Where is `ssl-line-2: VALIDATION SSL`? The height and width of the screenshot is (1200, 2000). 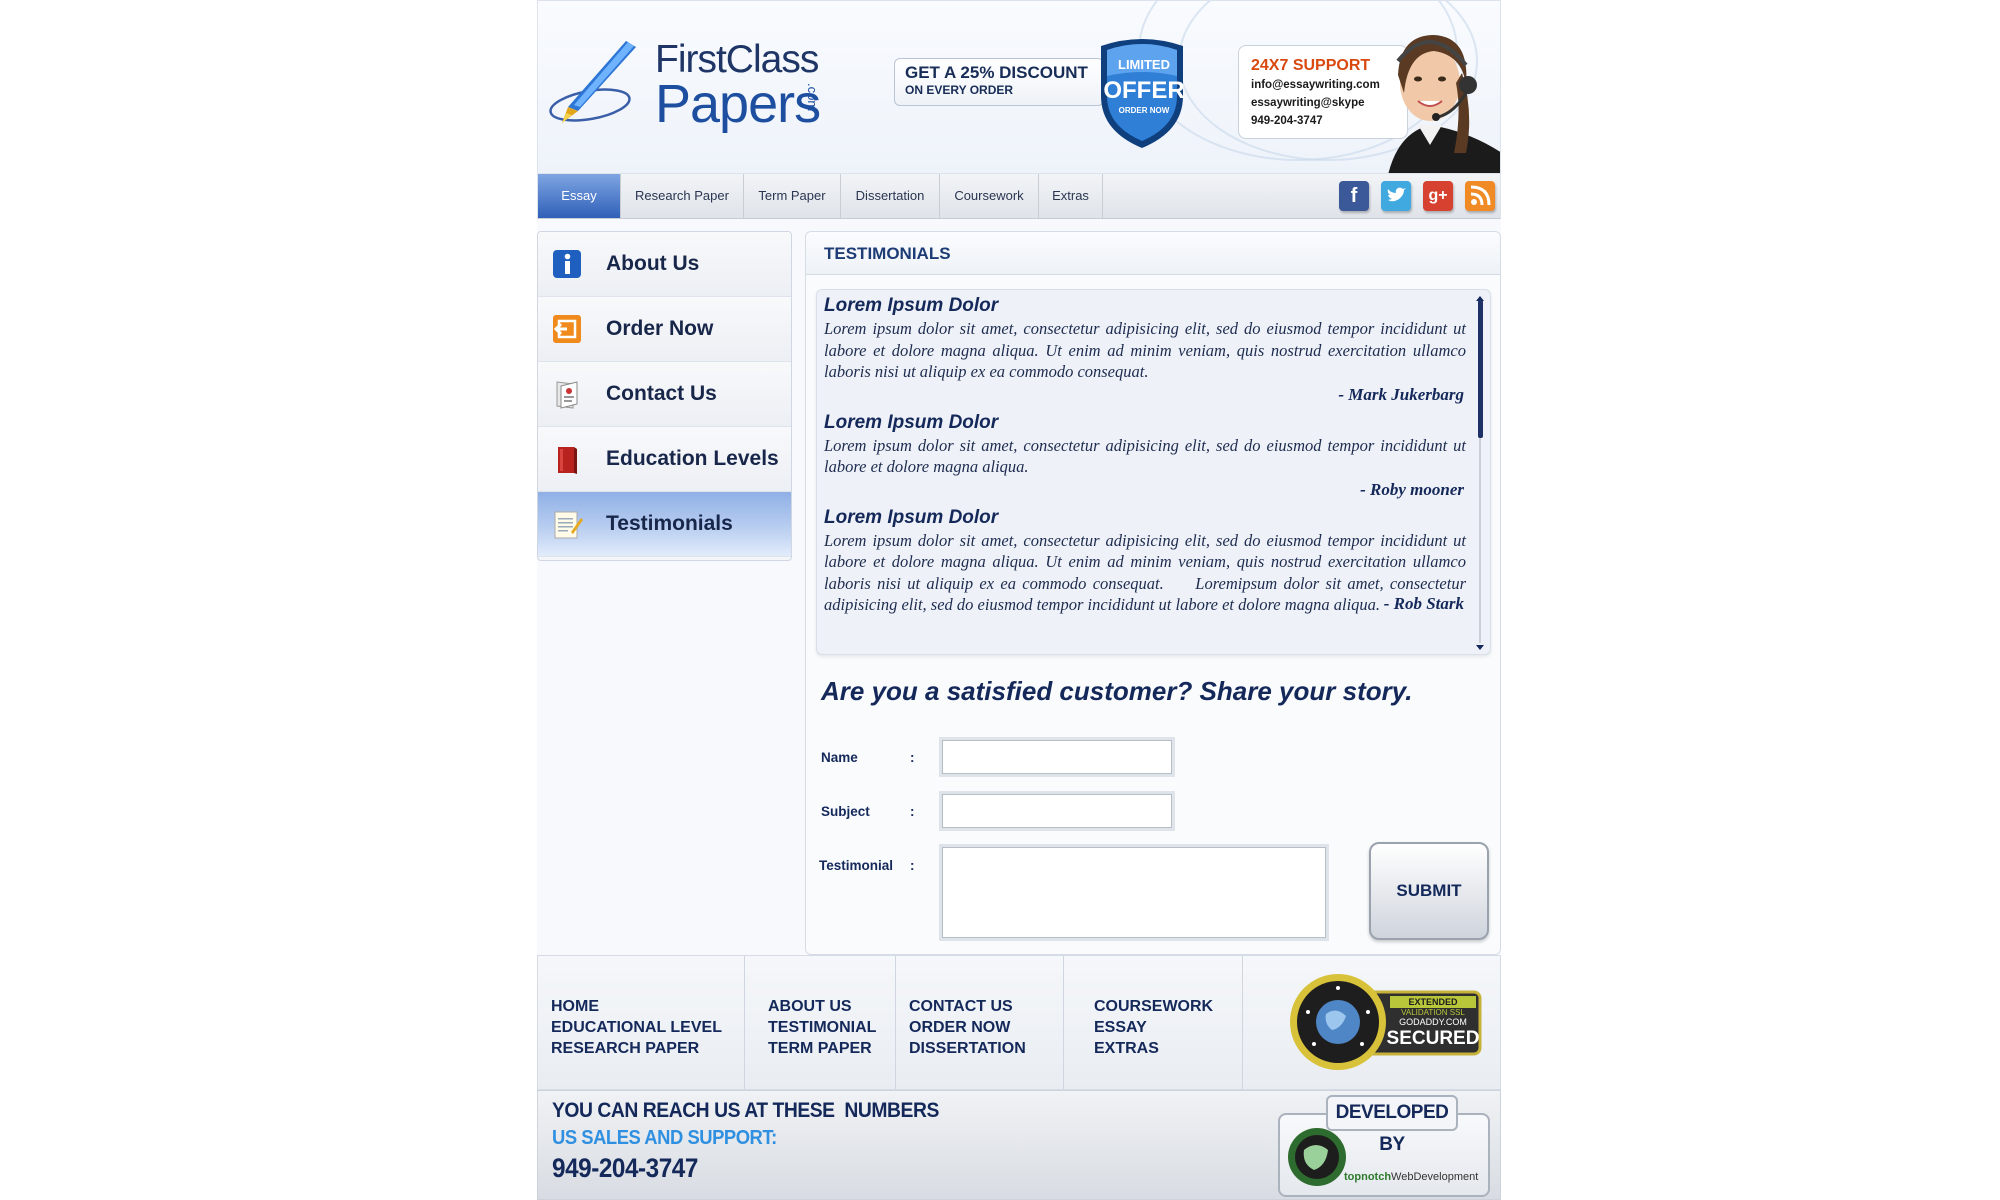 ssl-line-2: VALIDATION SSL is located at coordinates (1433, 1012).